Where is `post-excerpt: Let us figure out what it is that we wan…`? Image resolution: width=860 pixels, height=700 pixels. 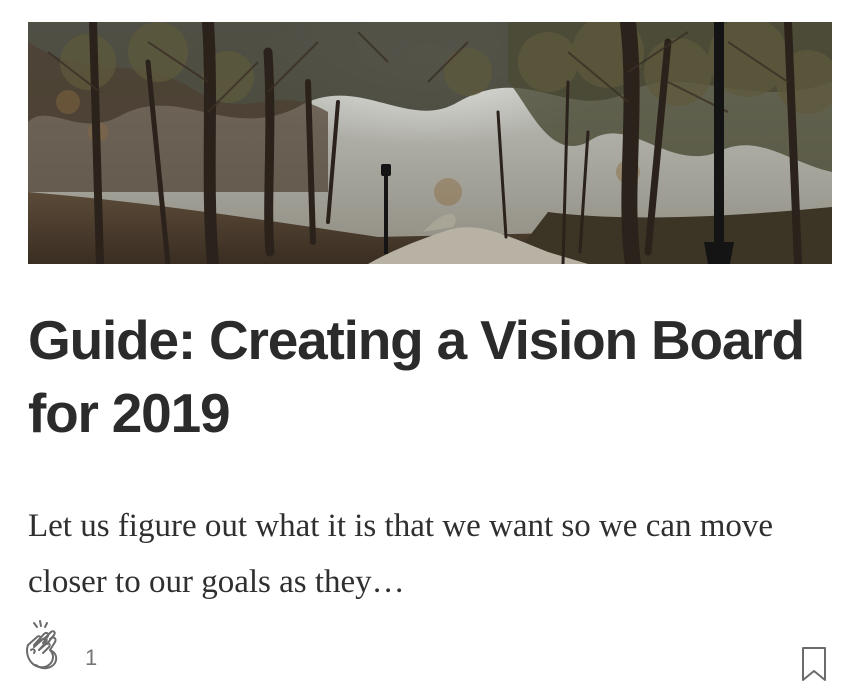
post-excerpt: Let us figure out what it is that we wan… is located at coordinates (428, 554).